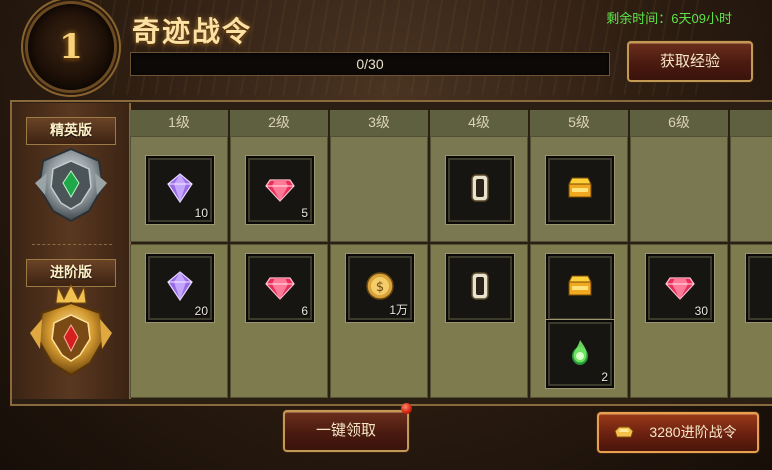 The width and height of the screenshot is (772, 470). Describe the element at coordinates (201, 213) in the screenshot. I see `reward-quantity: 10` at that location.